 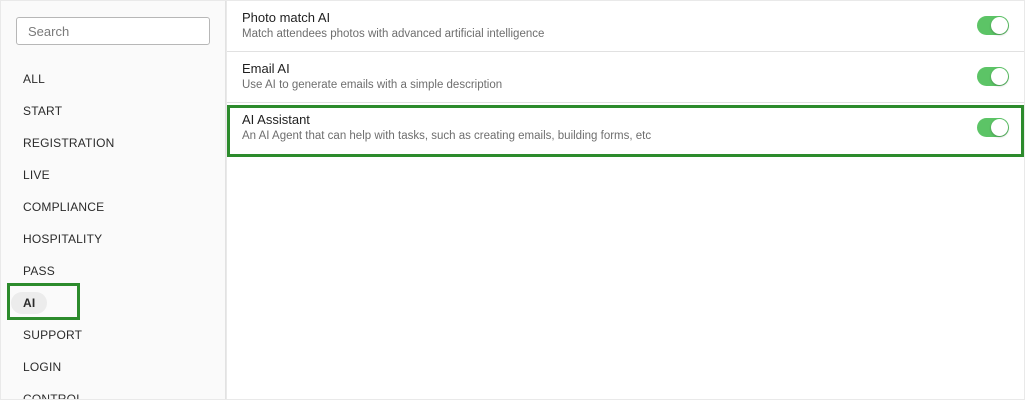 I want to click on category-all: ALL, so click(x=34, y=79).